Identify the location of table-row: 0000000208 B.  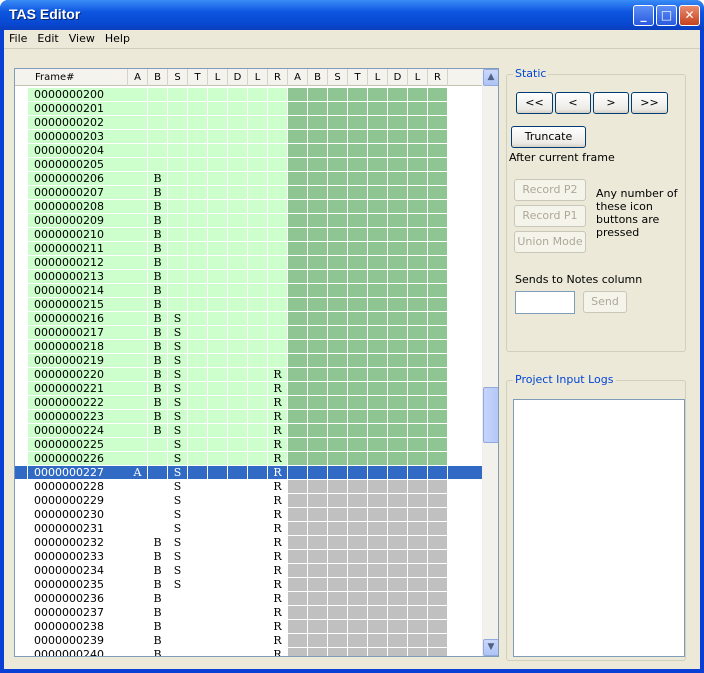
(249, 207).